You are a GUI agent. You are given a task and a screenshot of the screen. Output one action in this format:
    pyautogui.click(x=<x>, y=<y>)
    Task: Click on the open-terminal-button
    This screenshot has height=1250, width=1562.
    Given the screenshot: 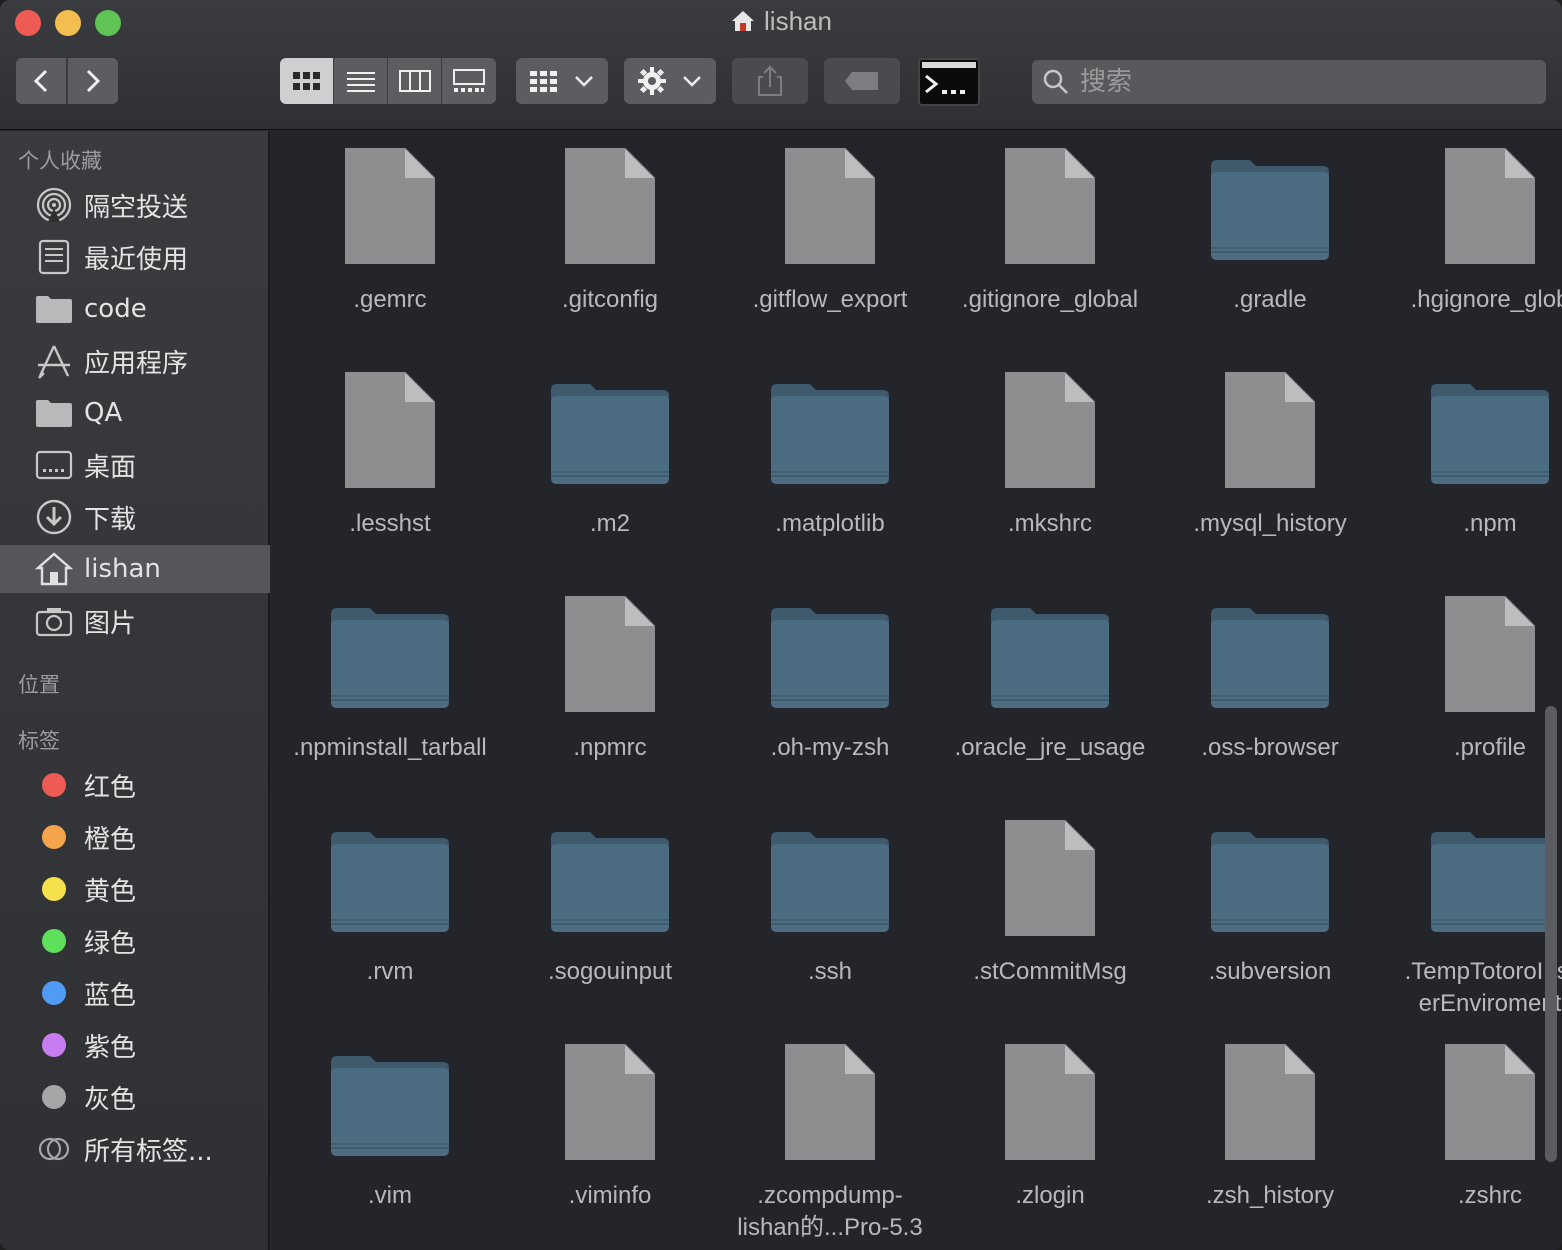 What is the action you would take?
    pyautogui.click(x=949, y=82)
    